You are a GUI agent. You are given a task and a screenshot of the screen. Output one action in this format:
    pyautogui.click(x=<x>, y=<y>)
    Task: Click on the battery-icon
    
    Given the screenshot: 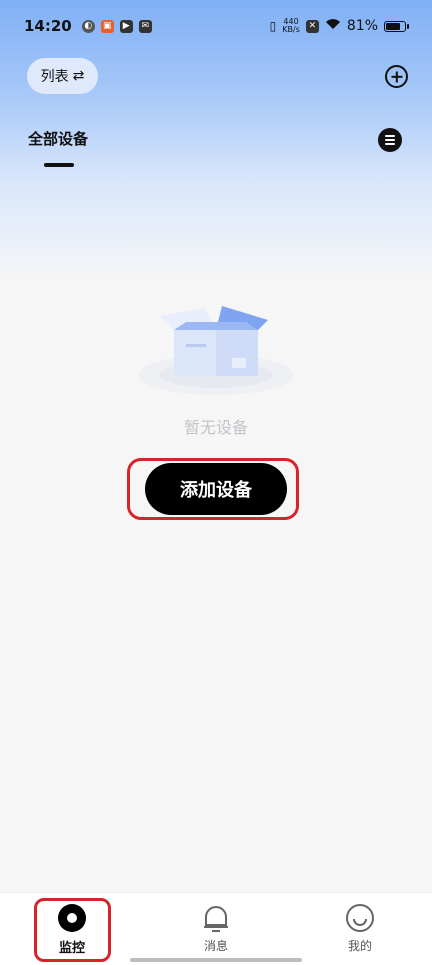 What is the action you would take?
    pyautogui.click(x=396, y=26)
    